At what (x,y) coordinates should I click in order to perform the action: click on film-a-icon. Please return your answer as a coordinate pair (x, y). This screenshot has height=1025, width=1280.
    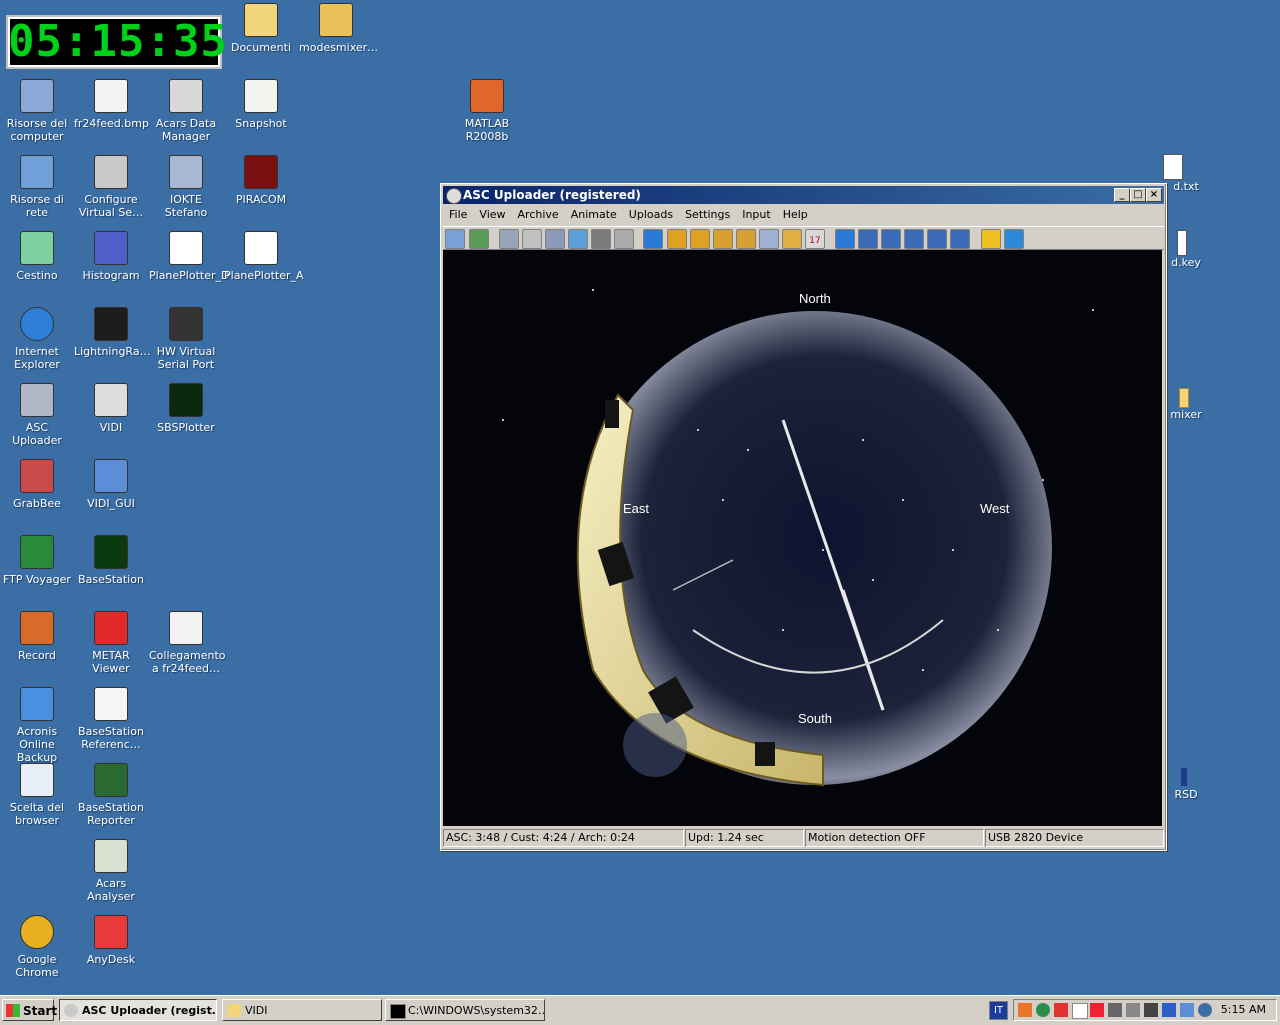
    Looking at the image, I should click on (868, 239).